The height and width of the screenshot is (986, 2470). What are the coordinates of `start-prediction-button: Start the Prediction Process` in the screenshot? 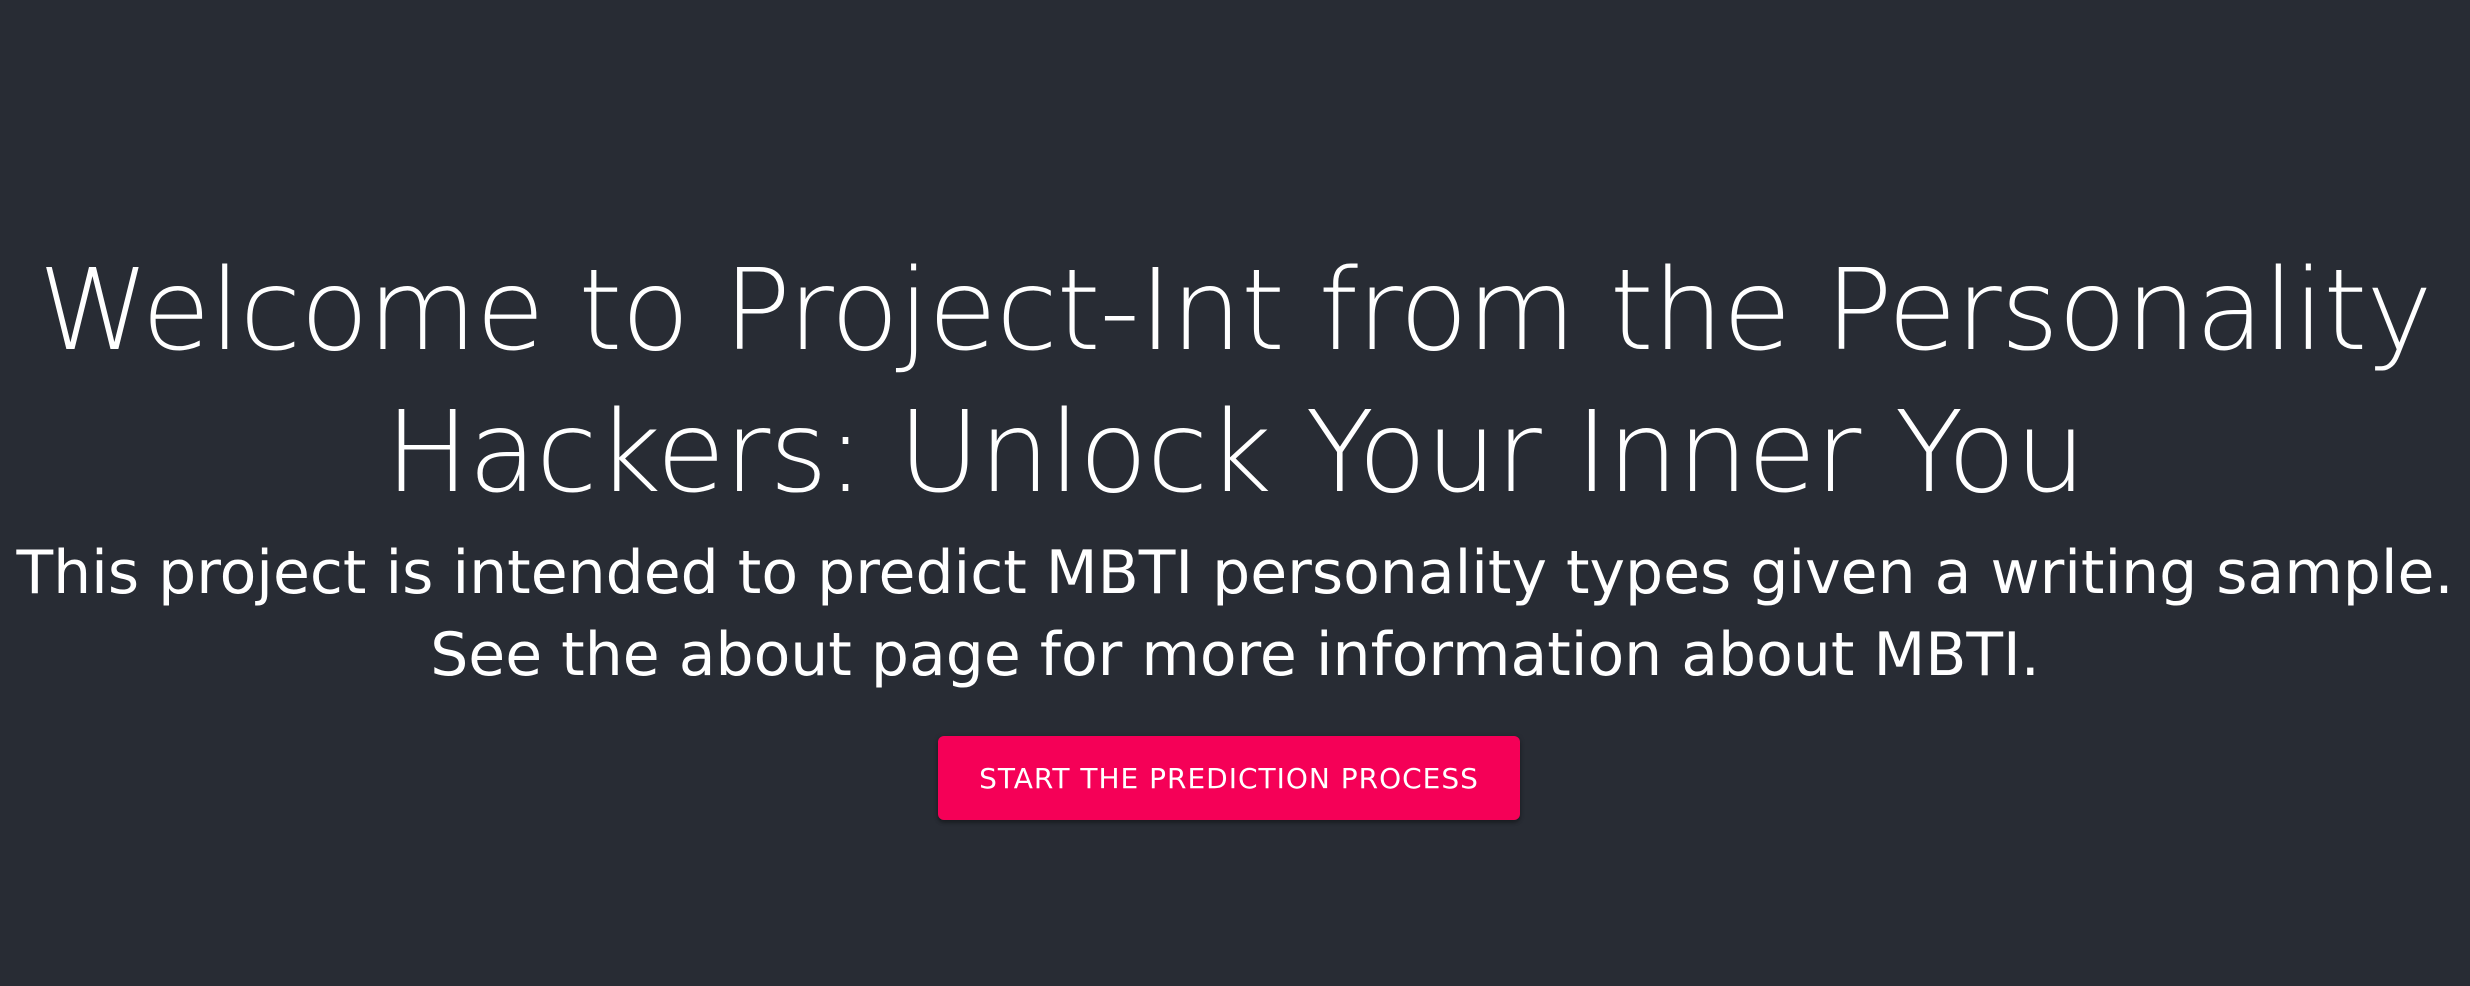 It's located at (1229, 778).